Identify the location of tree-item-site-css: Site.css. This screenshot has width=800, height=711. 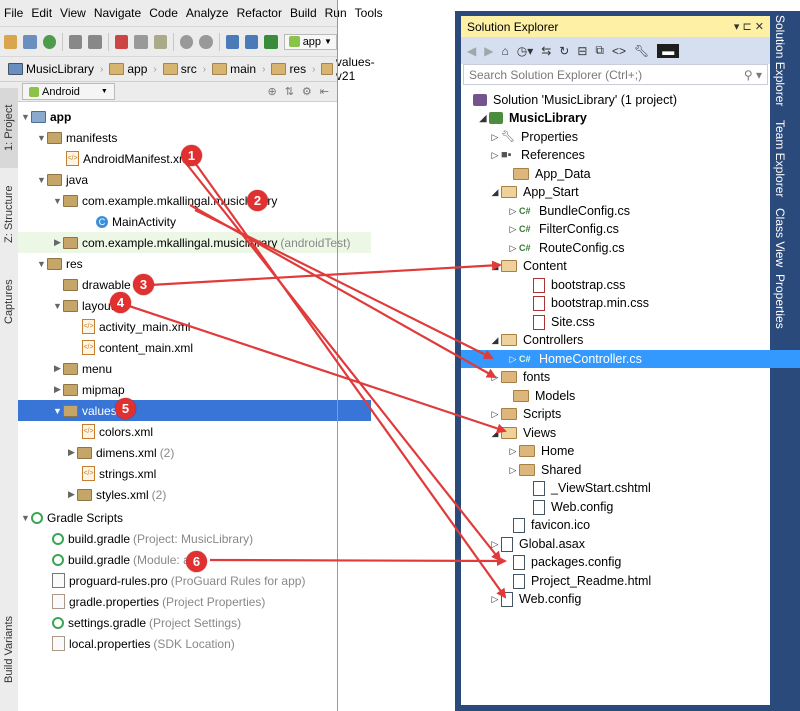
(630, 322).